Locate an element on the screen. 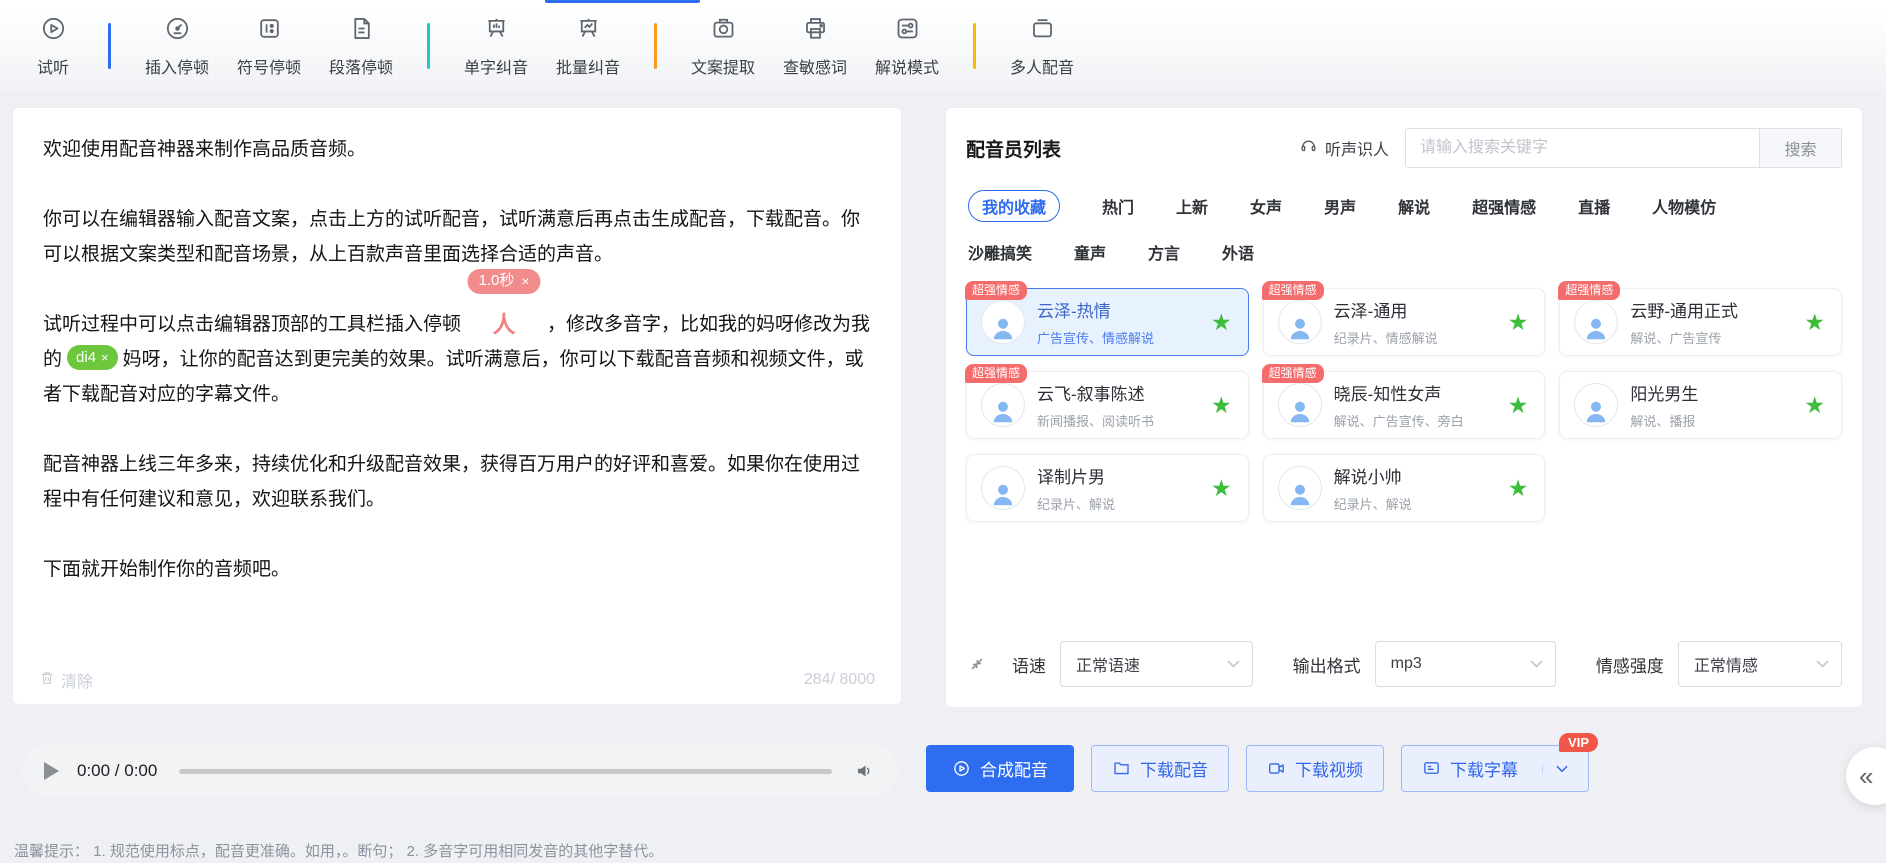 The image size is (1886, 863). toolbar-item-copy-extract: 文案提取 is located at coordinates (723, 46).